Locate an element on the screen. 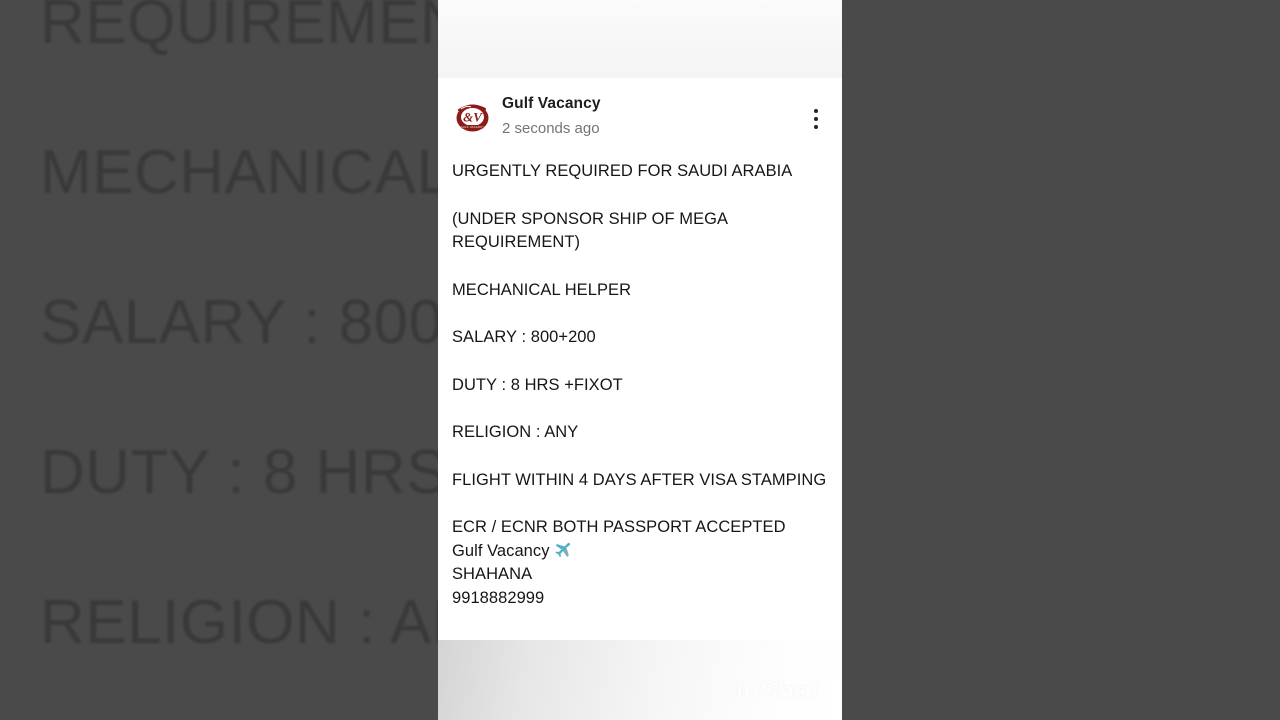  gulf-vacancy-logo-icon: &V GULF VACANCY is located at coordinates (472, 118).